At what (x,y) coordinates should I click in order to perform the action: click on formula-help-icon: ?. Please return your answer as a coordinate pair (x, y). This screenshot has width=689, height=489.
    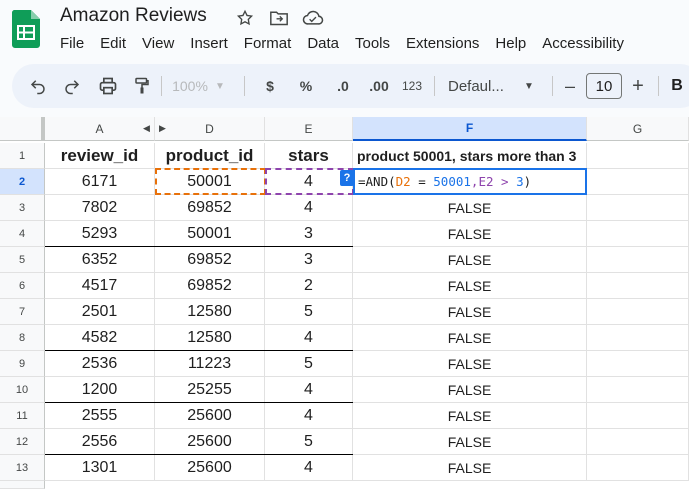
    Looking at the image, I should click on (347, 178).